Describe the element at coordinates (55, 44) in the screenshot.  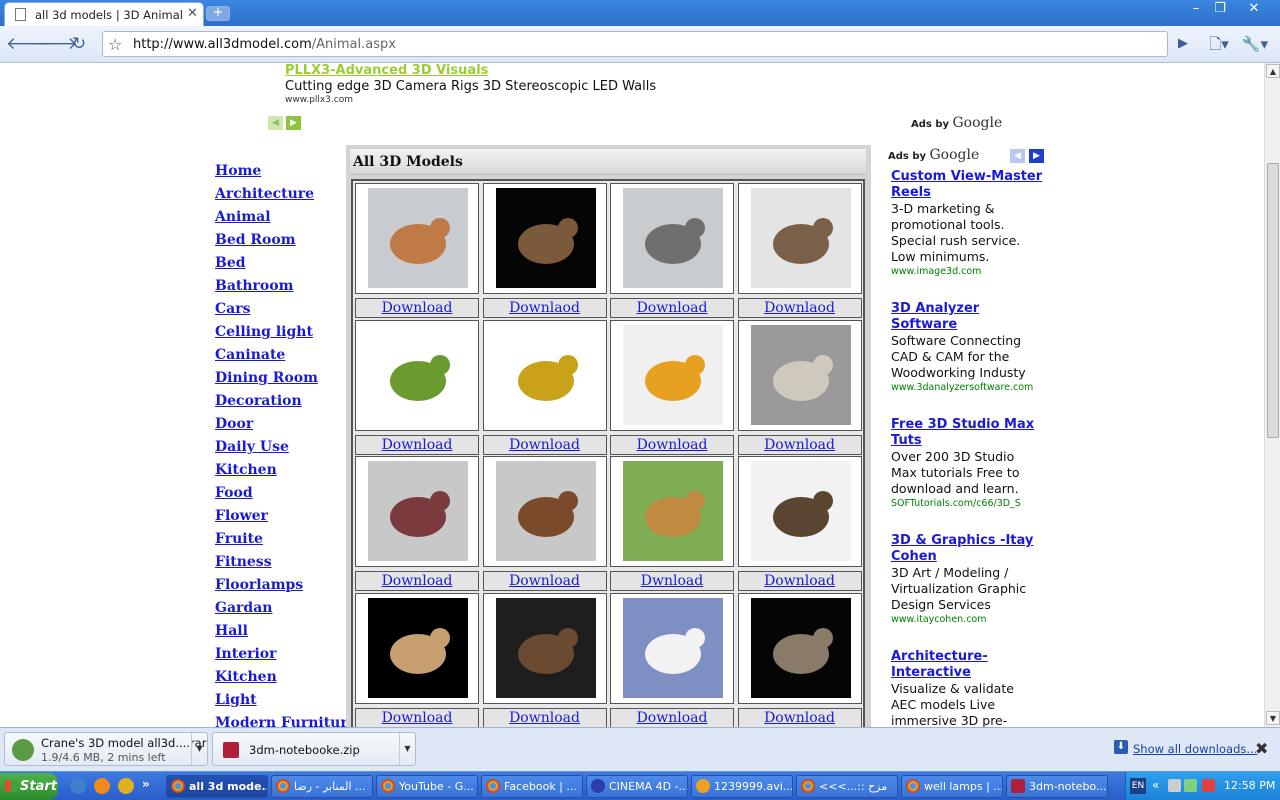
I see `forward-icon: 🡒` at that location.